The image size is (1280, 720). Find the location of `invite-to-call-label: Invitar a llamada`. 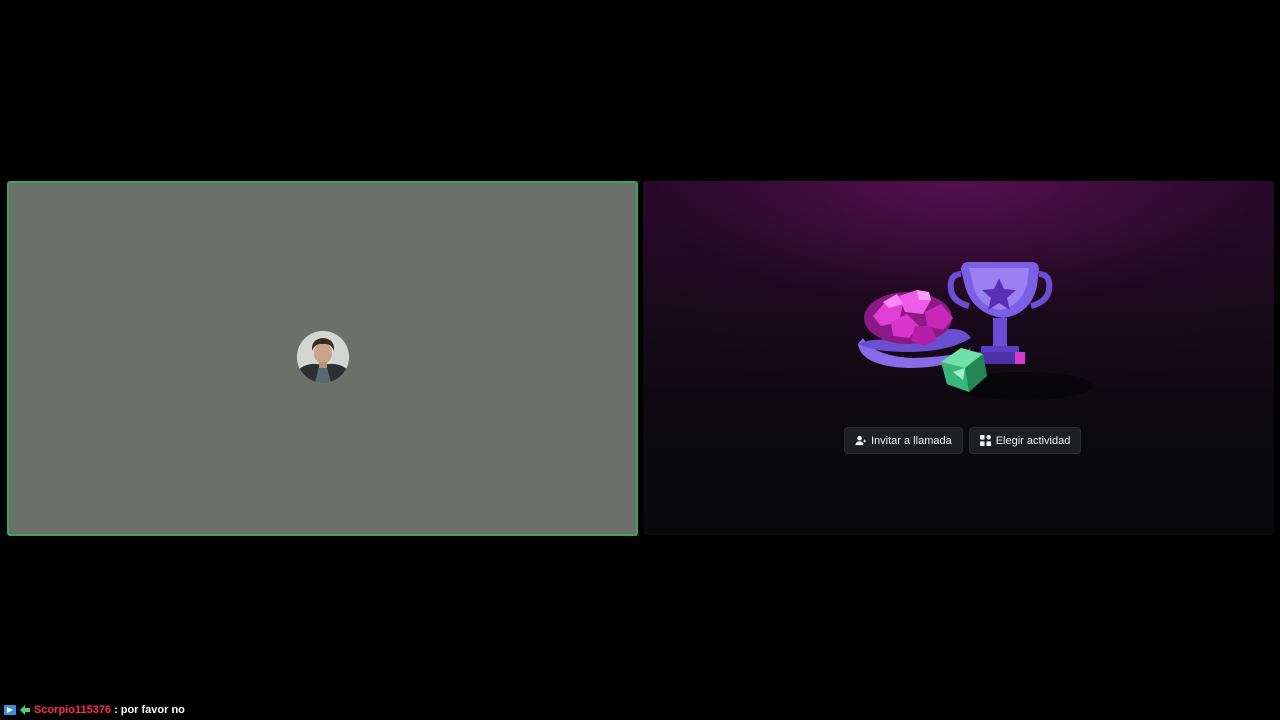

invite-to-call-label: Invitar a llamada is located at coordinates (911, 440).